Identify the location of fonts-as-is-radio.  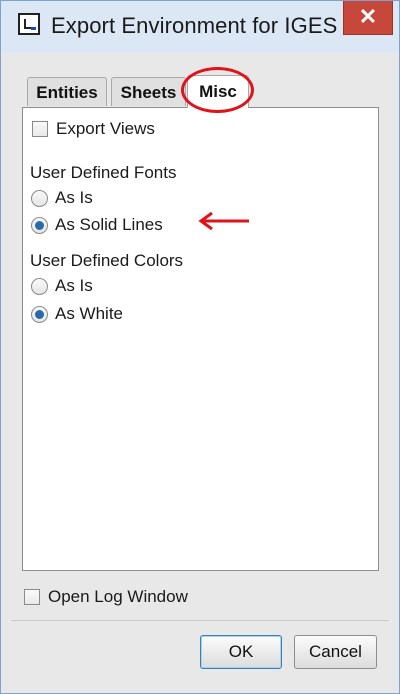
(39, 198).